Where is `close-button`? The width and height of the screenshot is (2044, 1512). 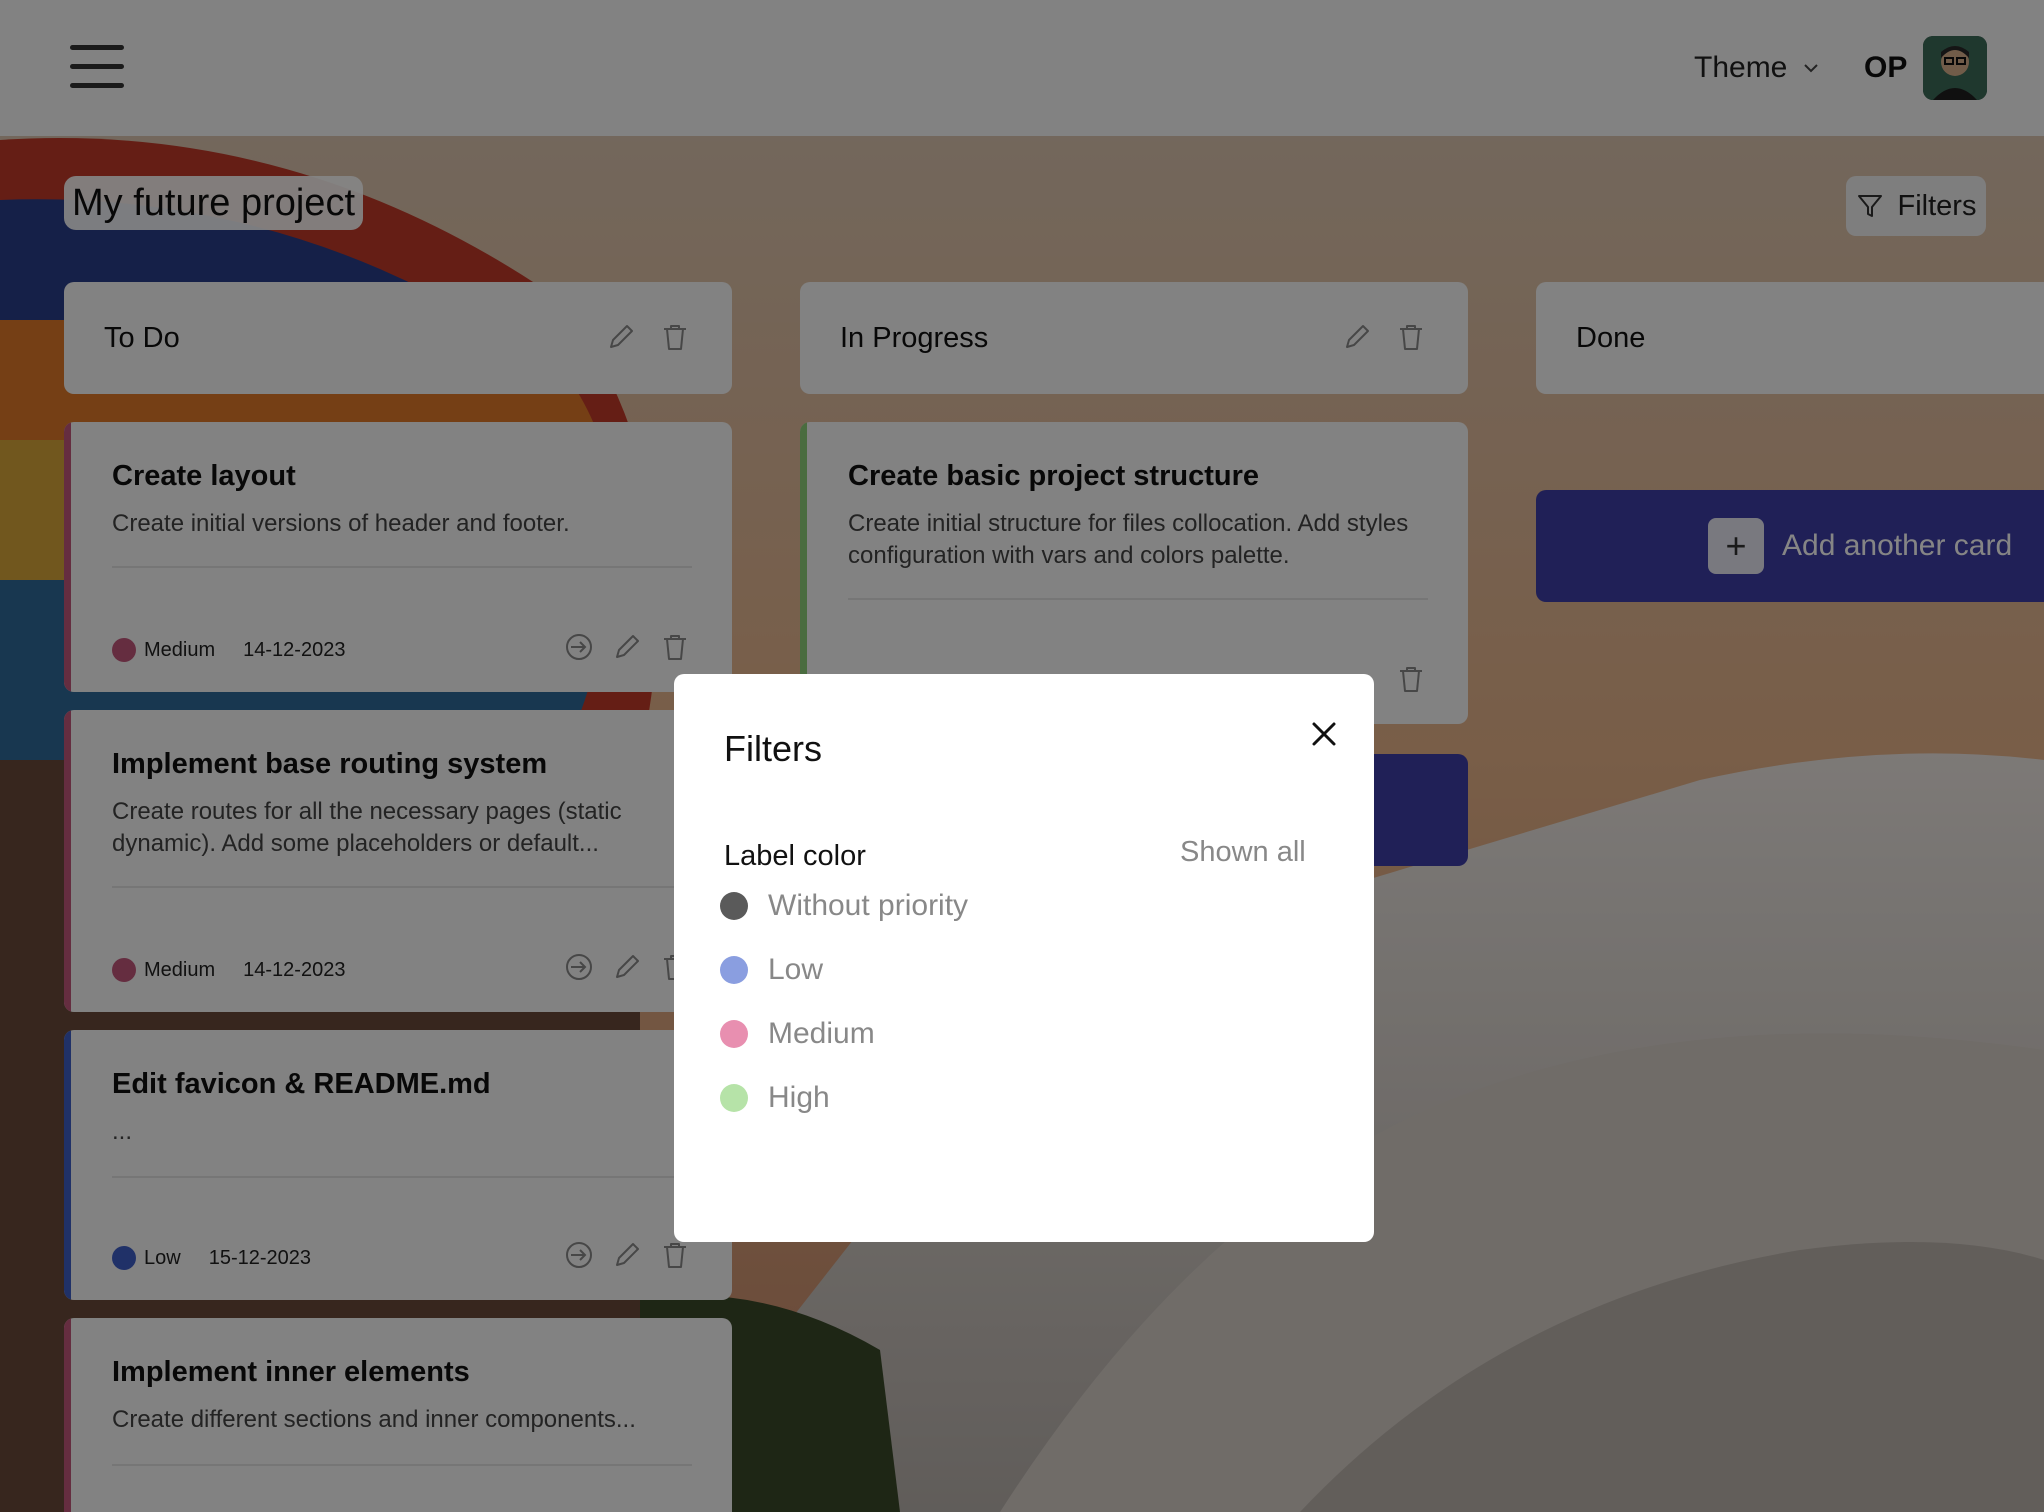
close-button is located at coordinates (1324, 734).